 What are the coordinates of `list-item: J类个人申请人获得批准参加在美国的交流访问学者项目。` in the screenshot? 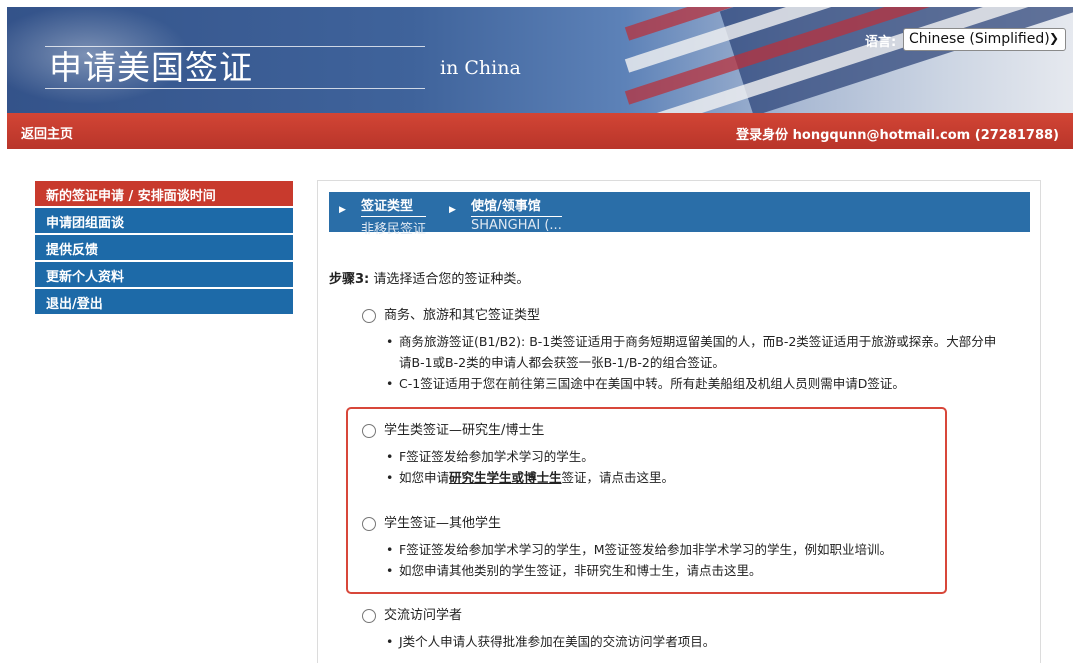 It's located at (653, 641).